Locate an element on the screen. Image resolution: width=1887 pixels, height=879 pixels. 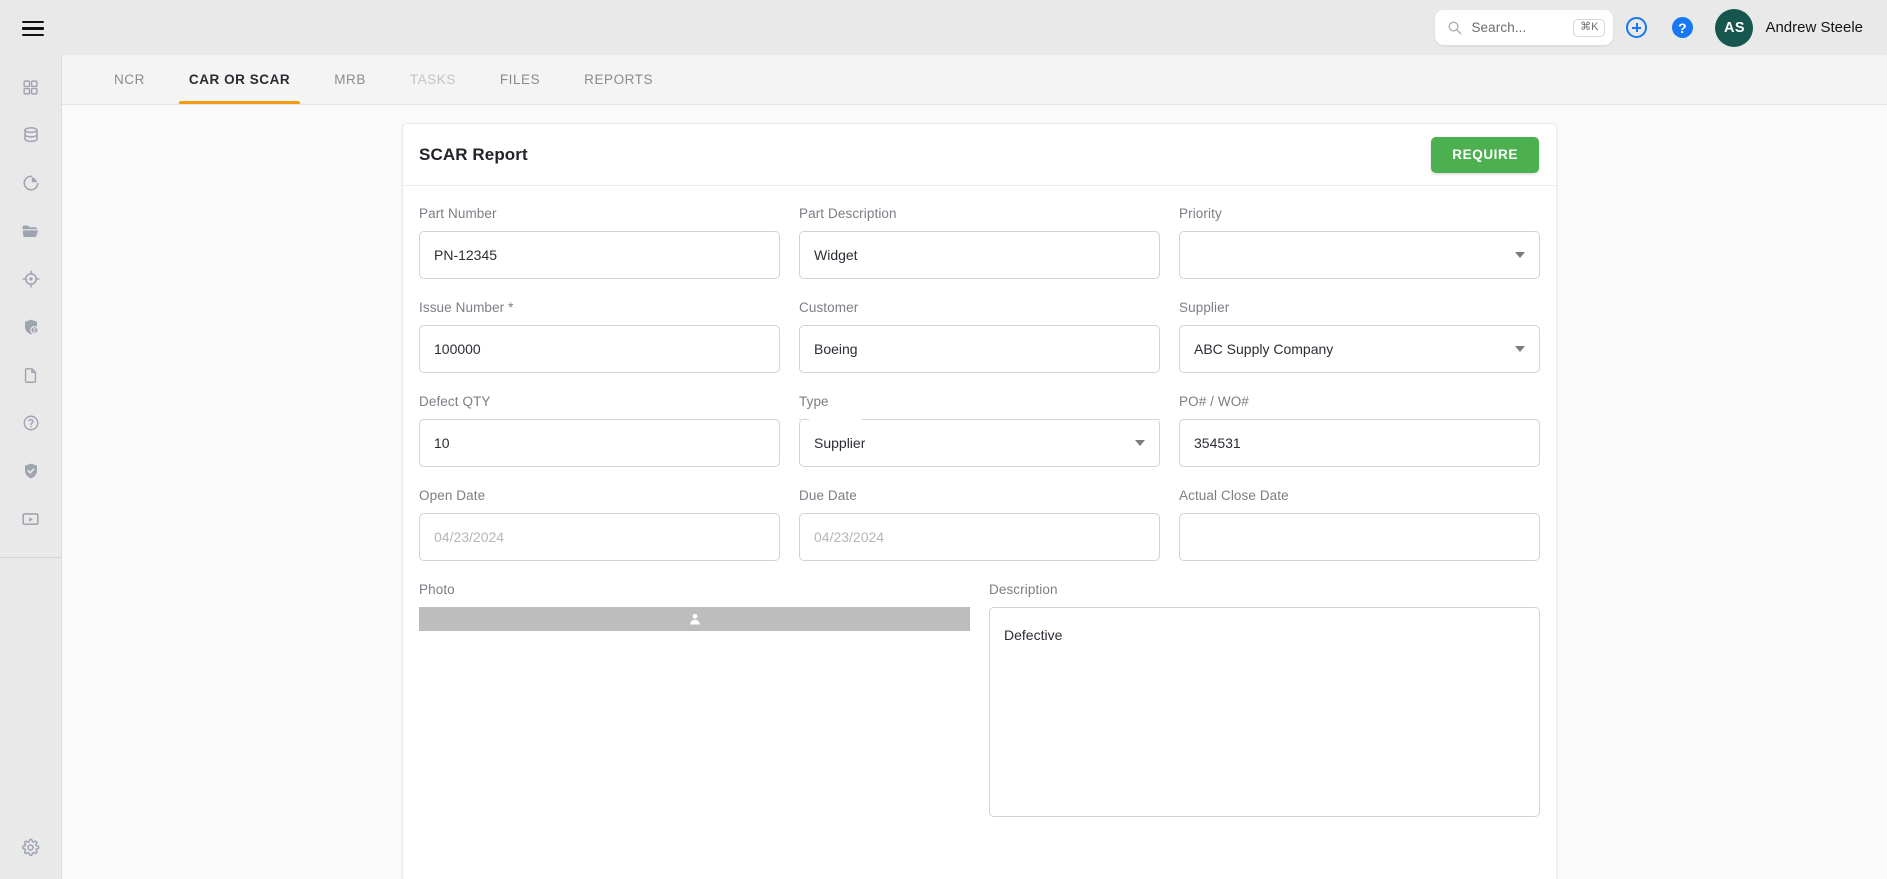
field-label: Description is located at coordinates (1023, 589).